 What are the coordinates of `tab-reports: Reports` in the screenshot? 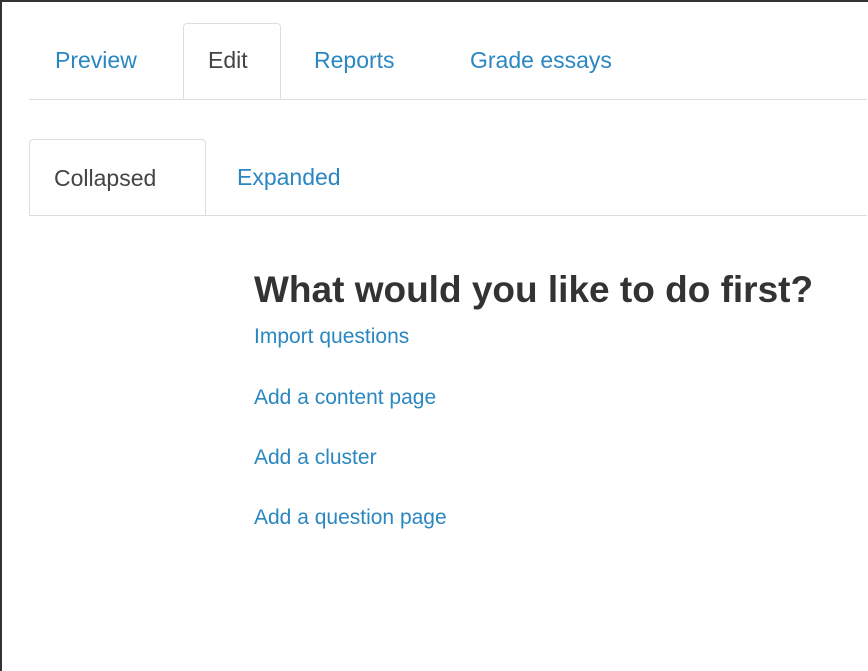 It's located at (354, 60).